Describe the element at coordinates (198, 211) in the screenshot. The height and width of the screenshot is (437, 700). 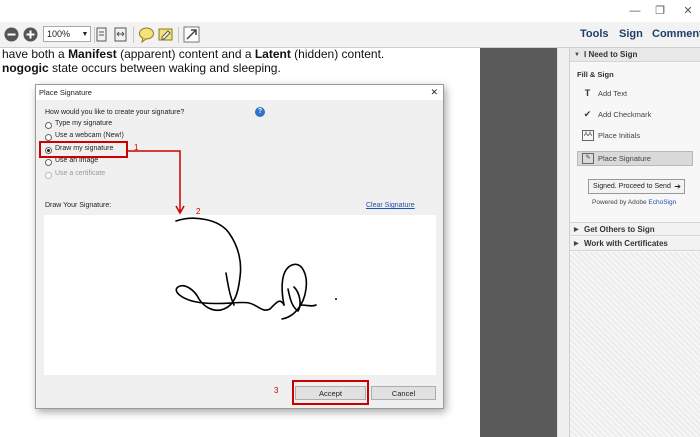
I see `annotation-step-2: 2` at that location.